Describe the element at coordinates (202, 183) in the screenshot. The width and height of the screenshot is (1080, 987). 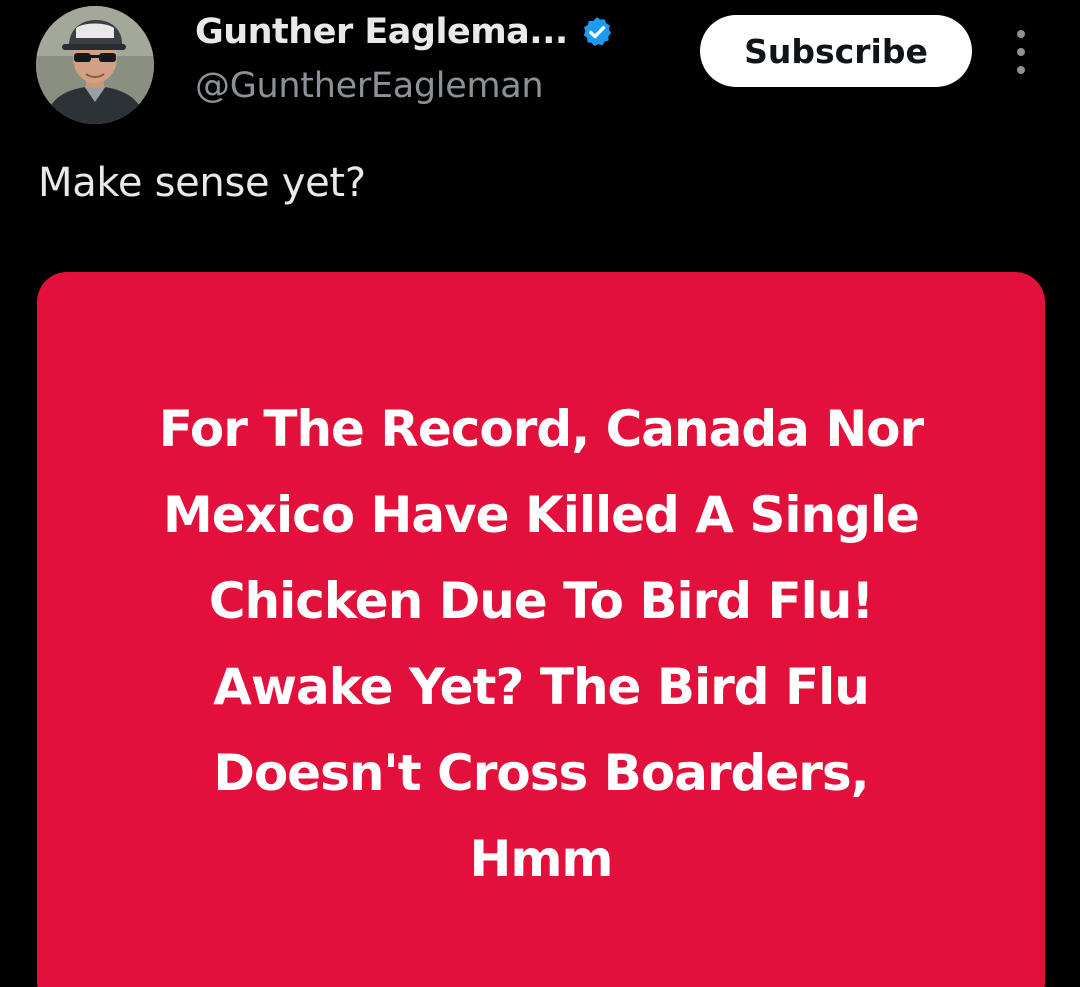
I see `post-text: Make sense yet?` at that location.